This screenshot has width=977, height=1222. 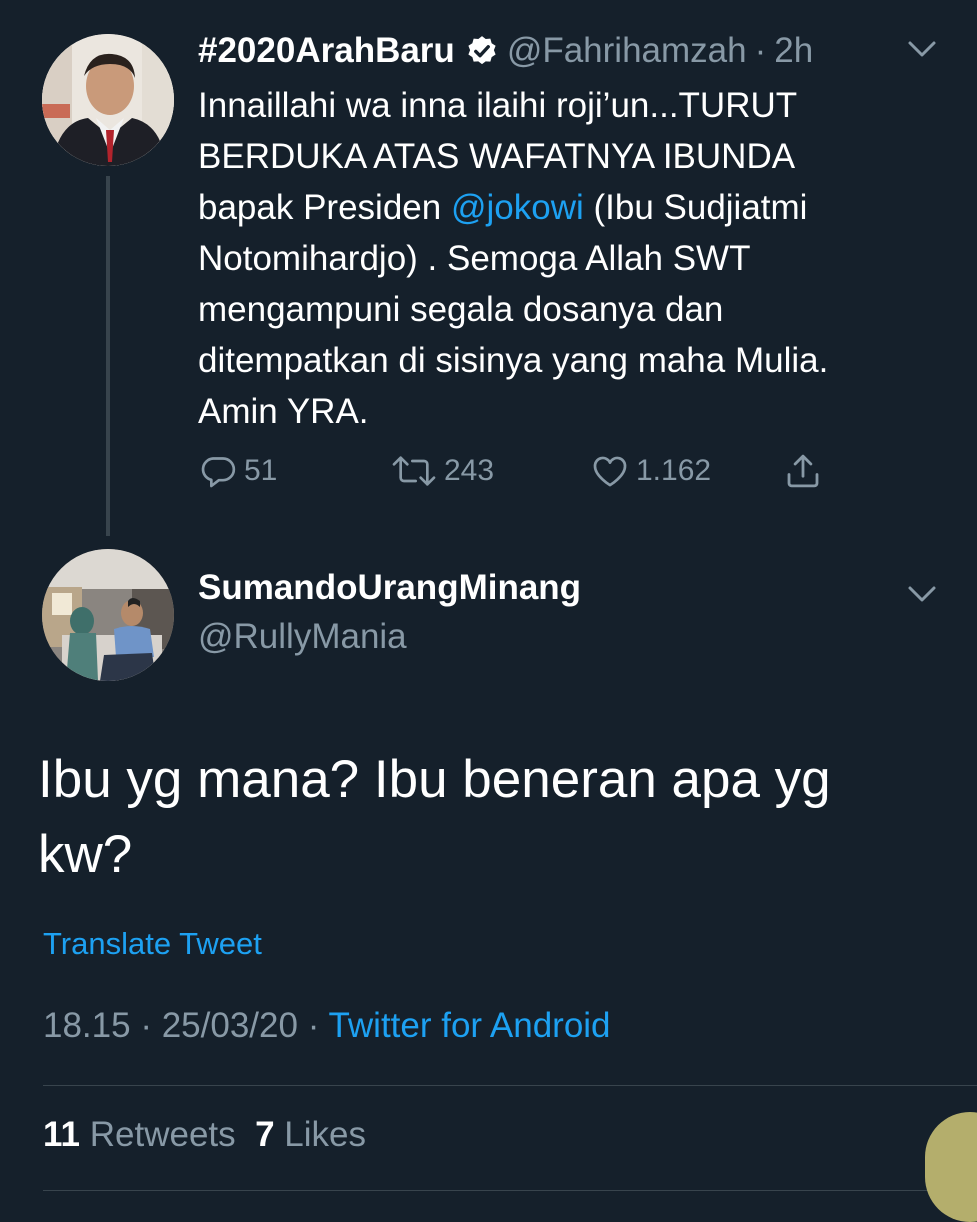 I want to click on reply-button: 51, so click(x=237, y=471).